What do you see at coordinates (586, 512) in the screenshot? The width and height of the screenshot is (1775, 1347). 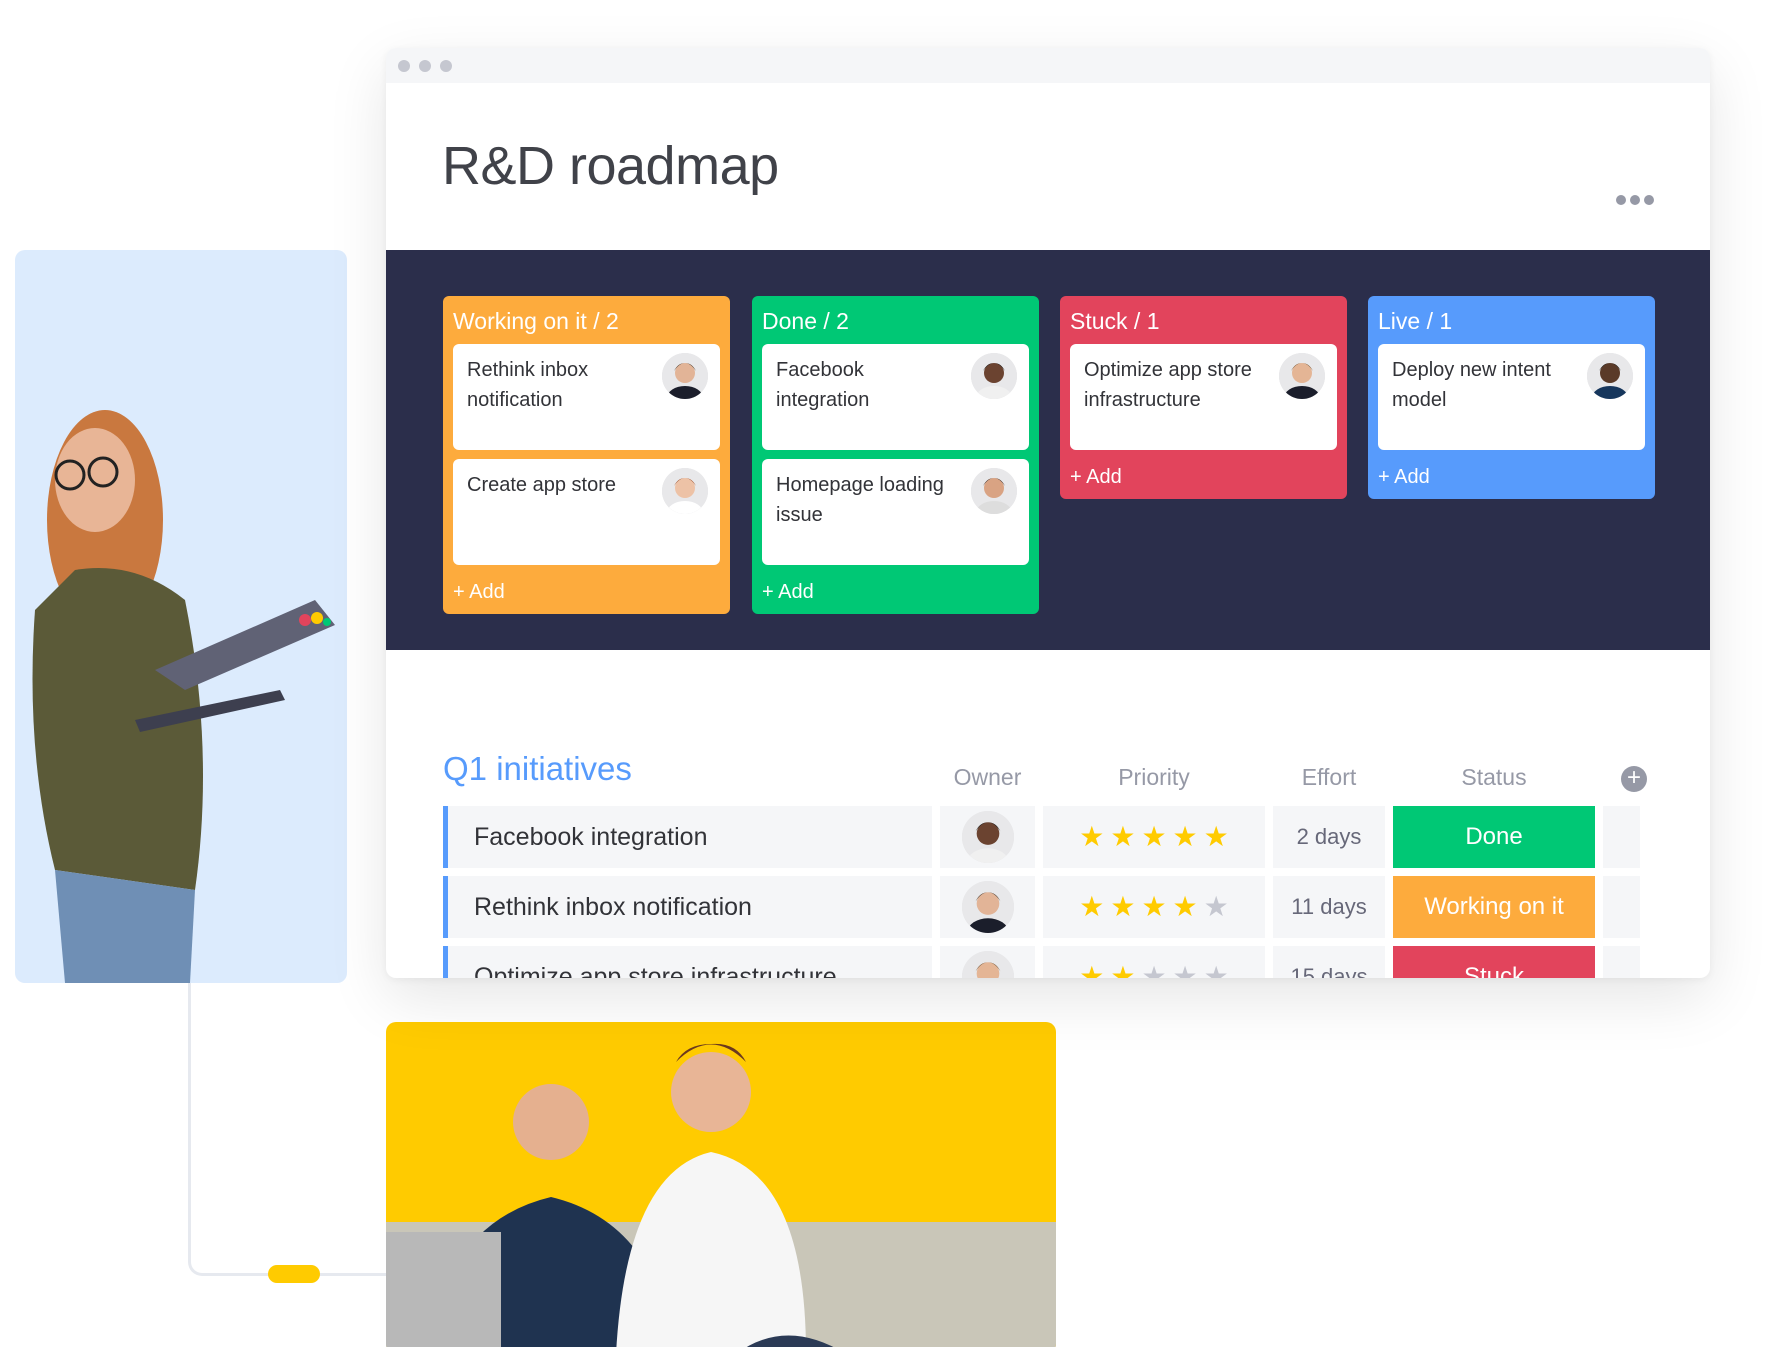 I see `kanban-card: Create app store` at bounding box center [586, 512].